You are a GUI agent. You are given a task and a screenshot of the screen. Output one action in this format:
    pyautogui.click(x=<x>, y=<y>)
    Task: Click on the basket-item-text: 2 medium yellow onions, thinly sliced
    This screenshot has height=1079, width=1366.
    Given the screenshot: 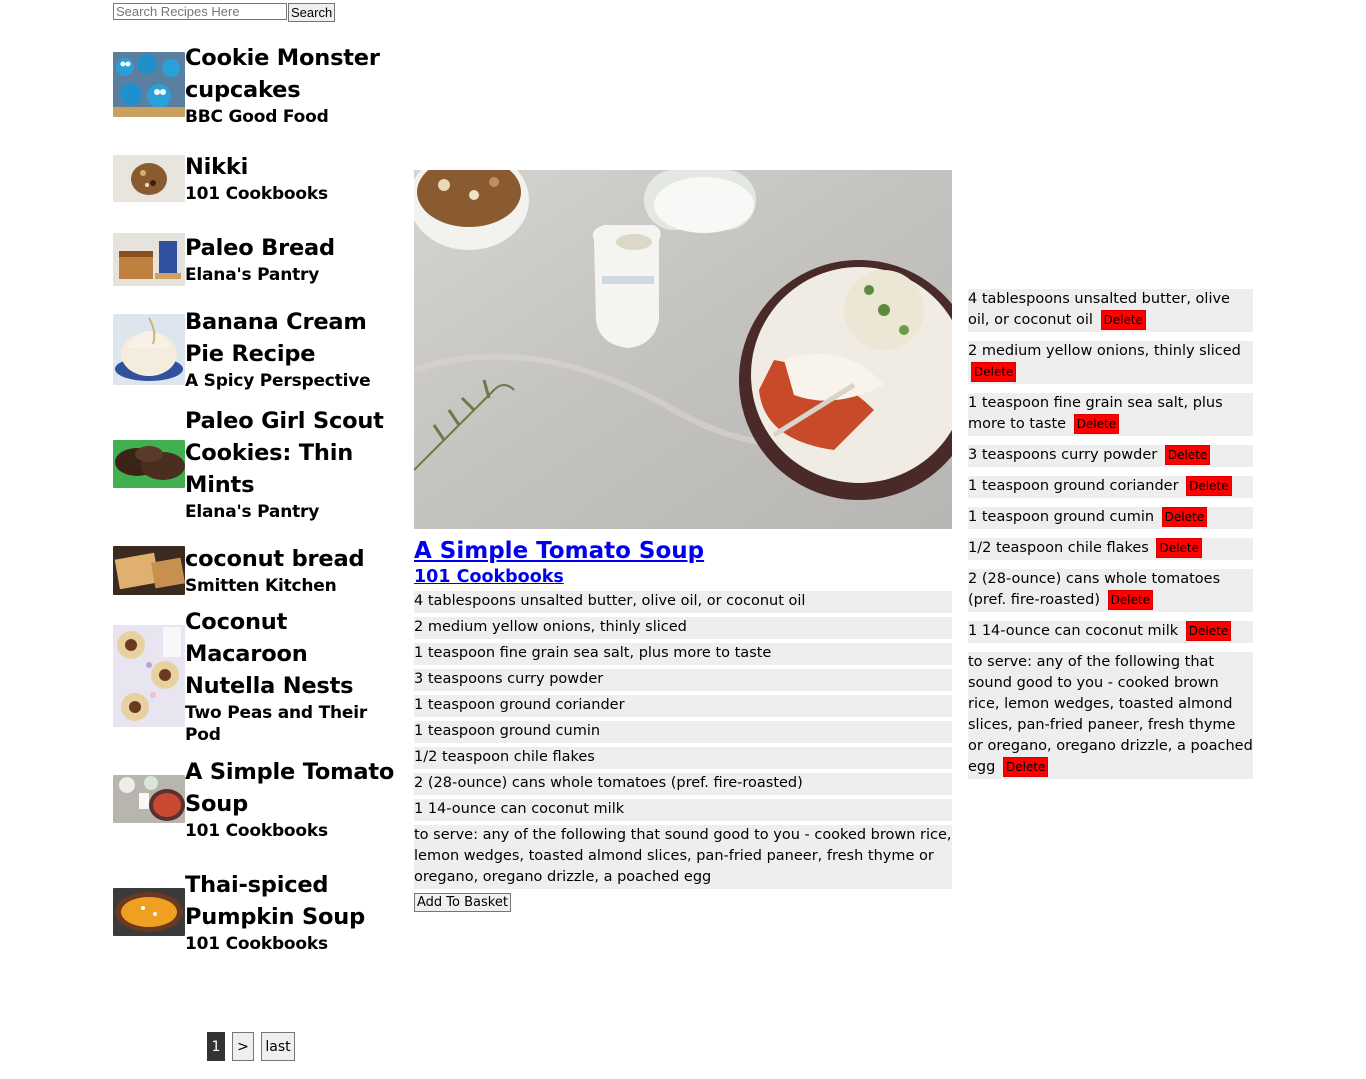 What is the action you would take?
    pyautogui.click(x=1104, y=351)
    